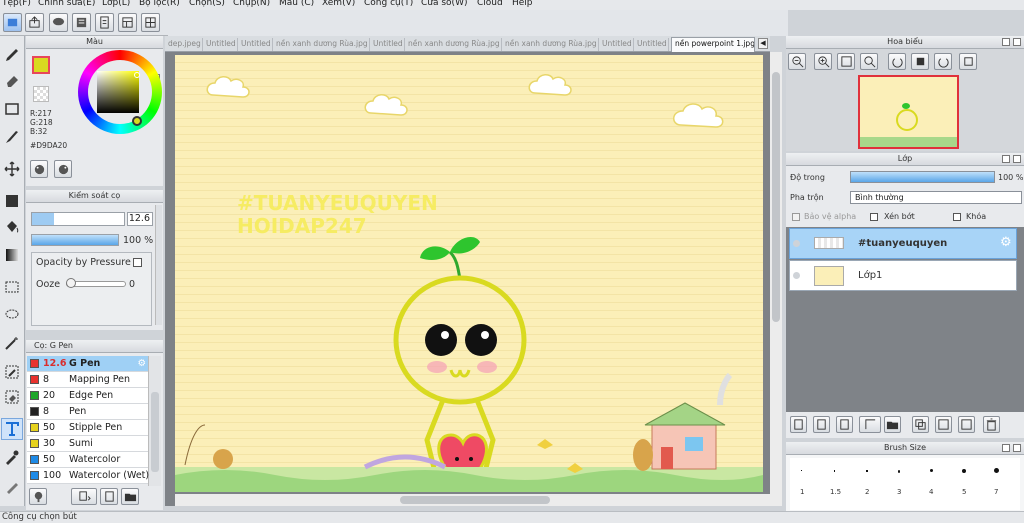  I want to click on clipping-checkbox, so click(874, 217).